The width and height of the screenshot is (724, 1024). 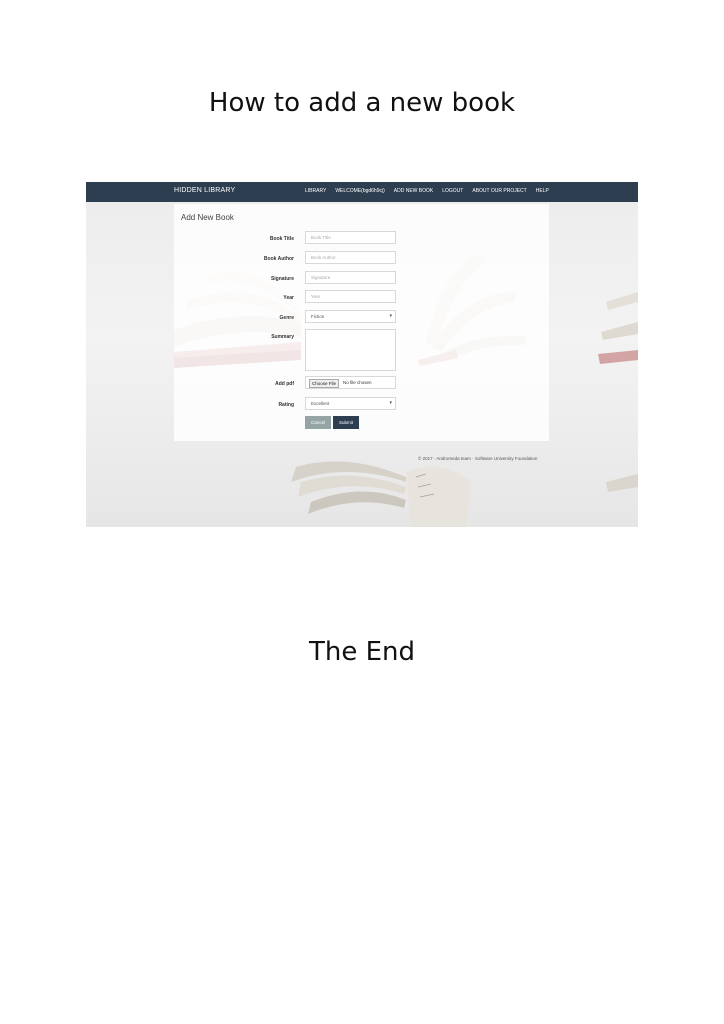 What do you see at coordinates (315, 191) in the screenshot?
I see `nav-link-library: LIBRARY` at bounding box center [315, 191].